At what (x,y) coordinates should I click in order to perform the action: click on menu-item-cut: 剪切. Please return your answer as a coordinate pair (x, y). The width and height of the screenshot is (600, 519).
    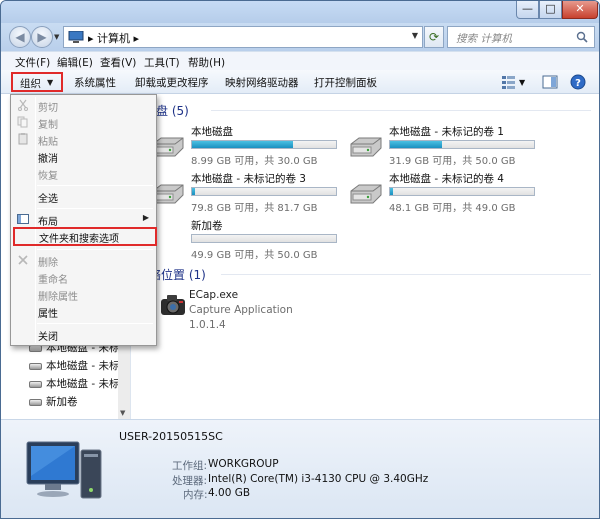
    Looking at the image, I should click on (83, 105).